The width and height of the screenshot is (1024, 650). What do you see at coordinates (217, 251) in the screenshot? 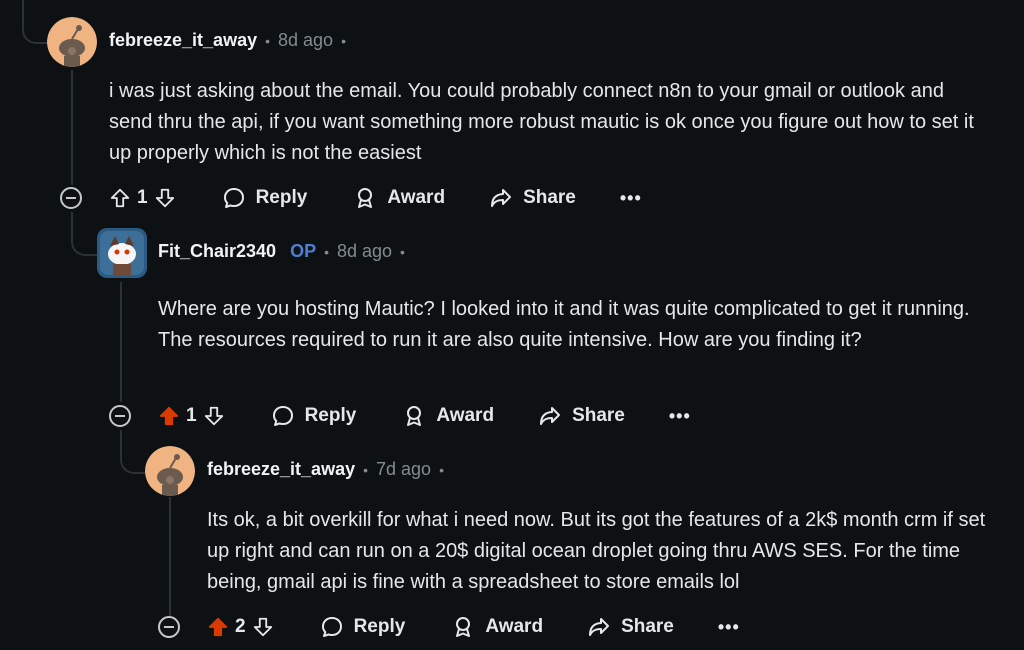
I see `username: Fit_Chair2340` at bounding box center [217, 251].